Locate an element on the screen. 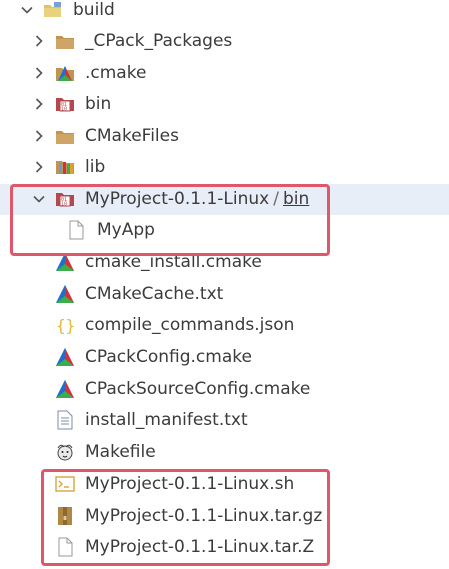 This screenshot has width=449, height=569. tree-item-label: CMakeFiles is located at coordinates (132, 136).